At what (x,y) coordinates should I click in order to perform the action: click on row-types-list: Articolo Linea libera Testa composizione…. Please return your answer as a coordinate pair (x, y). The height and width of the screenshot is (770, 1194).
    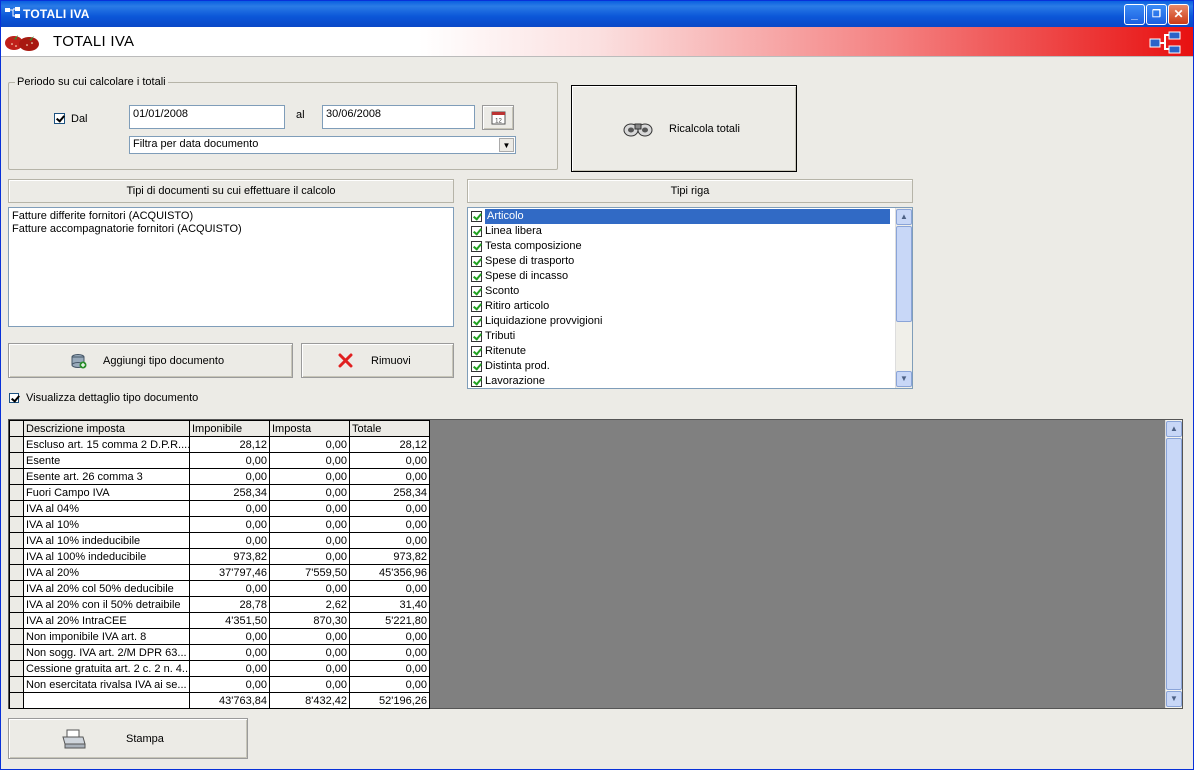
    Looking at the image, I should click on (690, 298).